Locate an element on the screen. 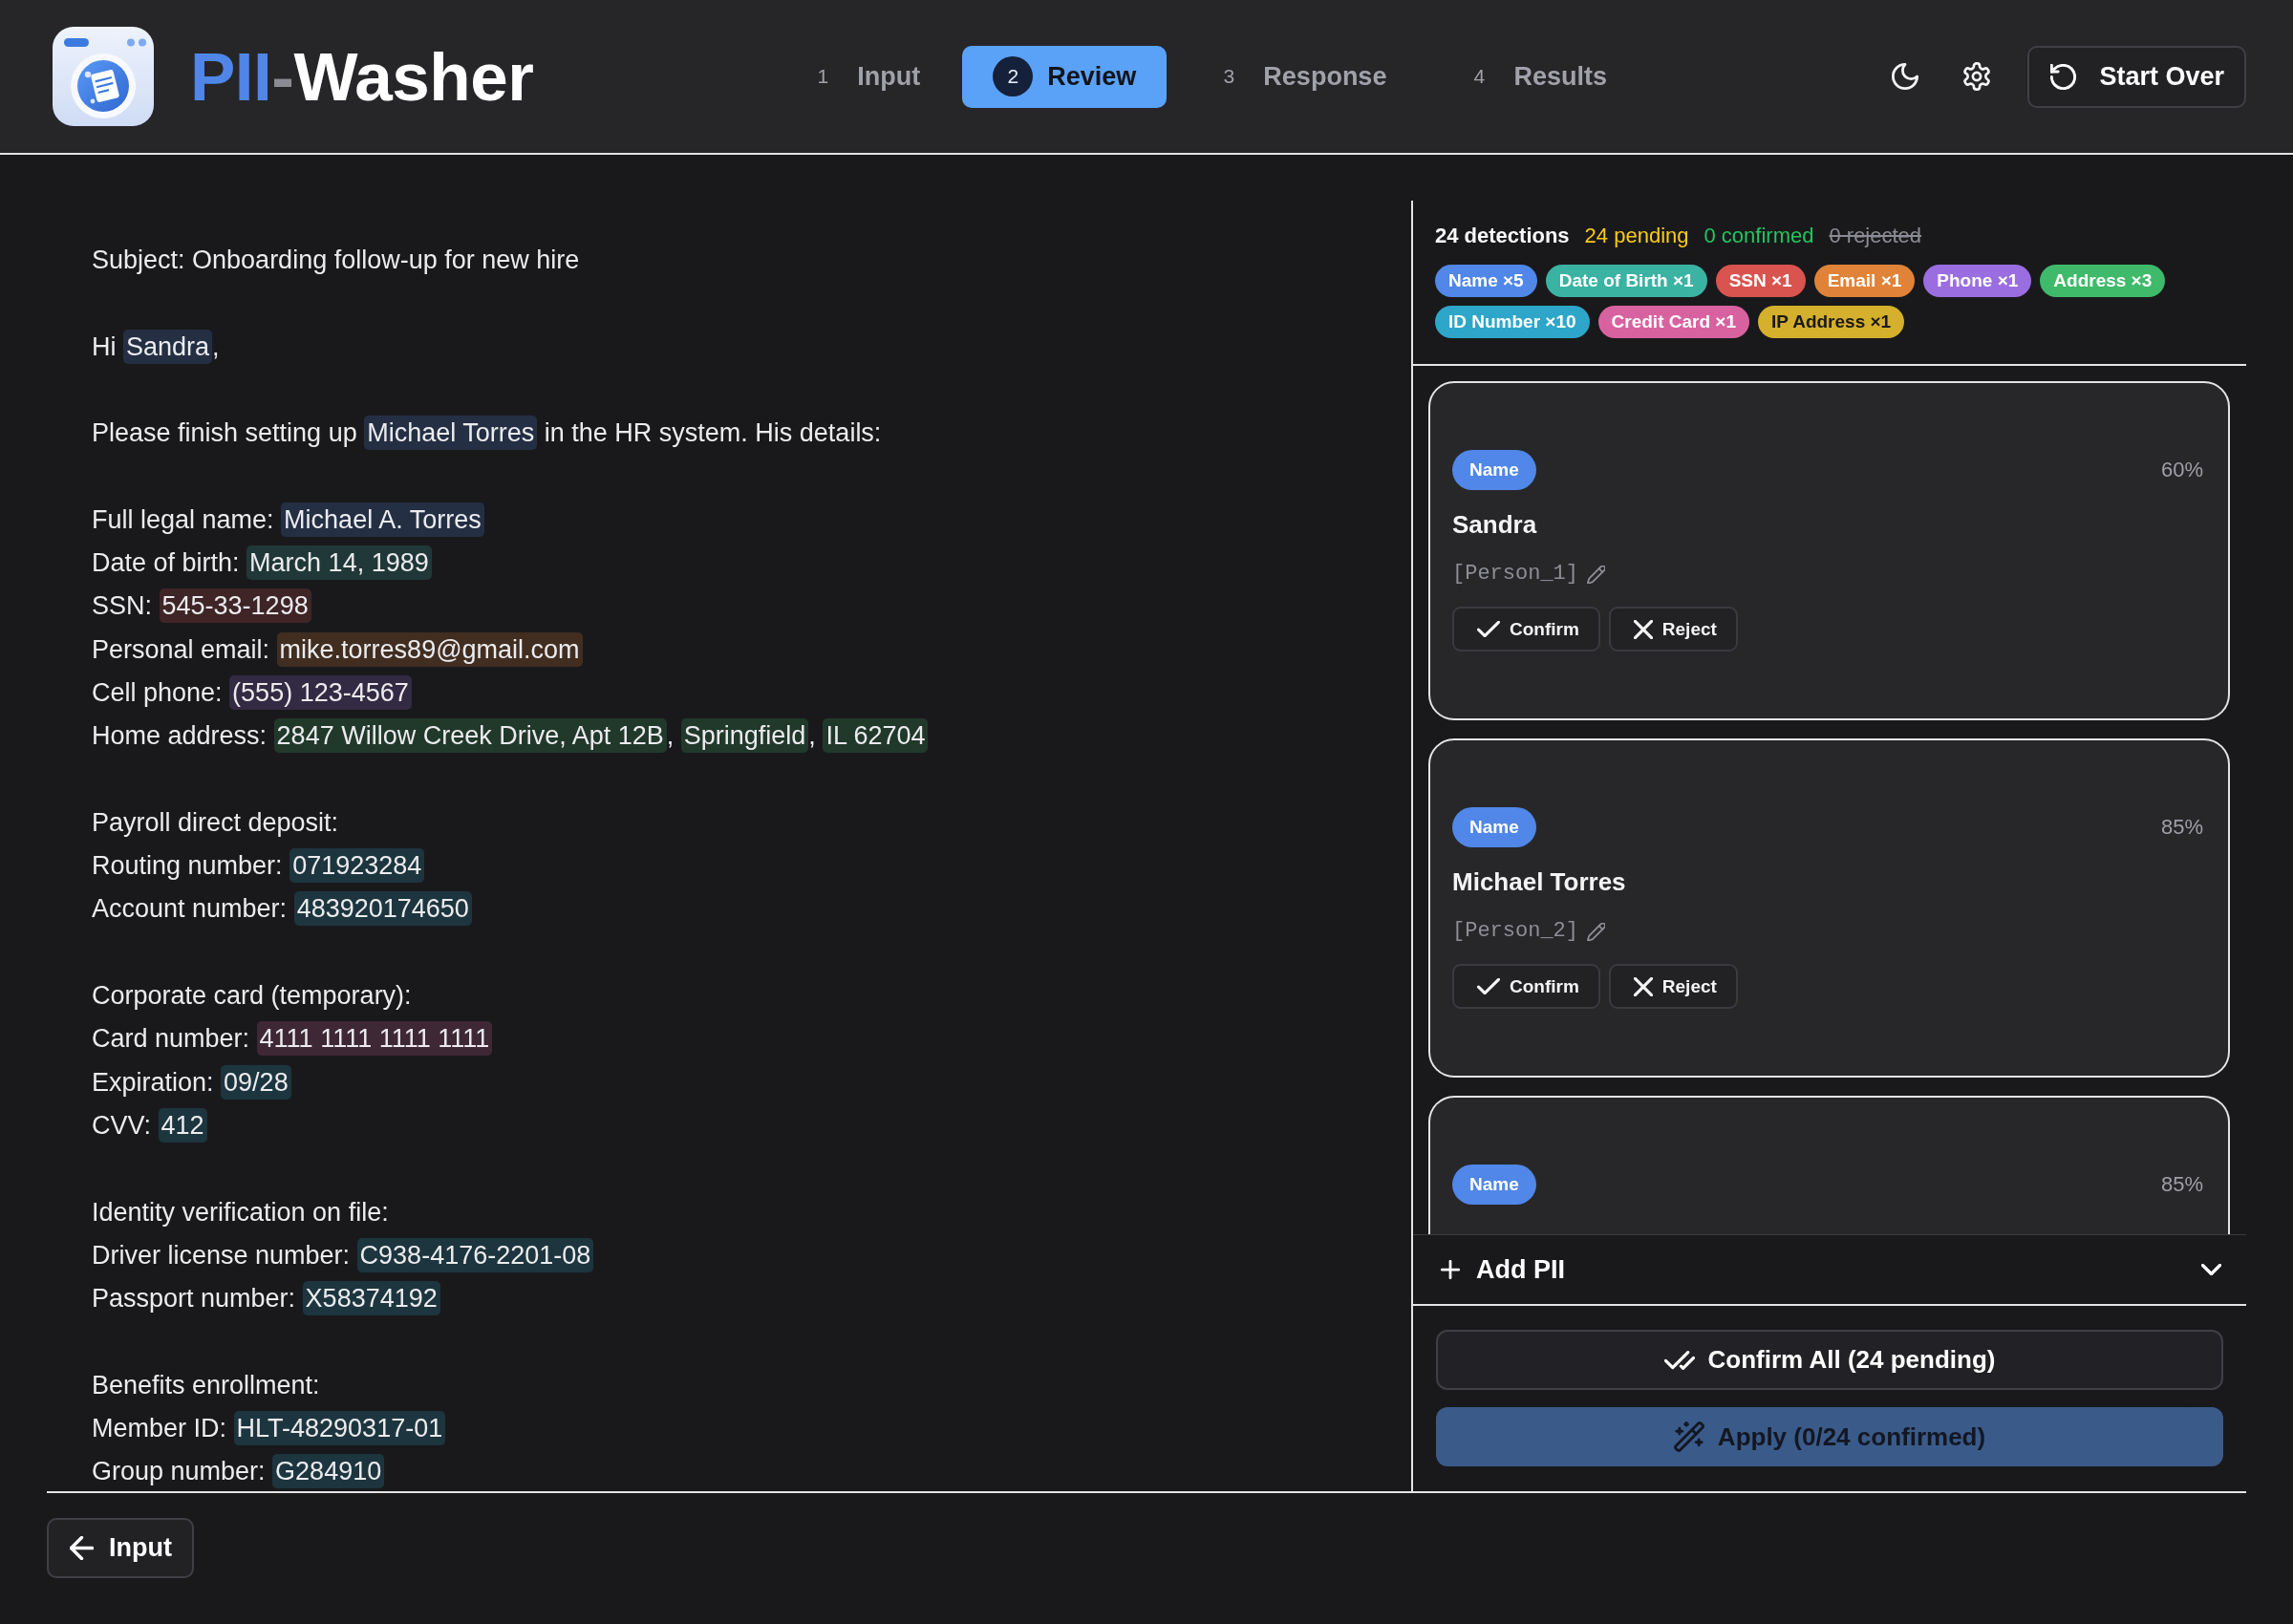  document-text: Personal email: is located at coordinates (181, 649).